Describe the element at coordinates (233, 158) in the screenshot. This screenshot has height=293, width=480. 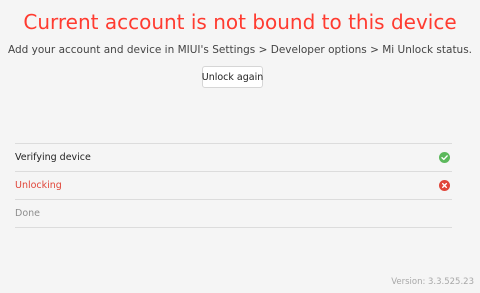
I see `step-verifying-device: Verifying device` at that location.